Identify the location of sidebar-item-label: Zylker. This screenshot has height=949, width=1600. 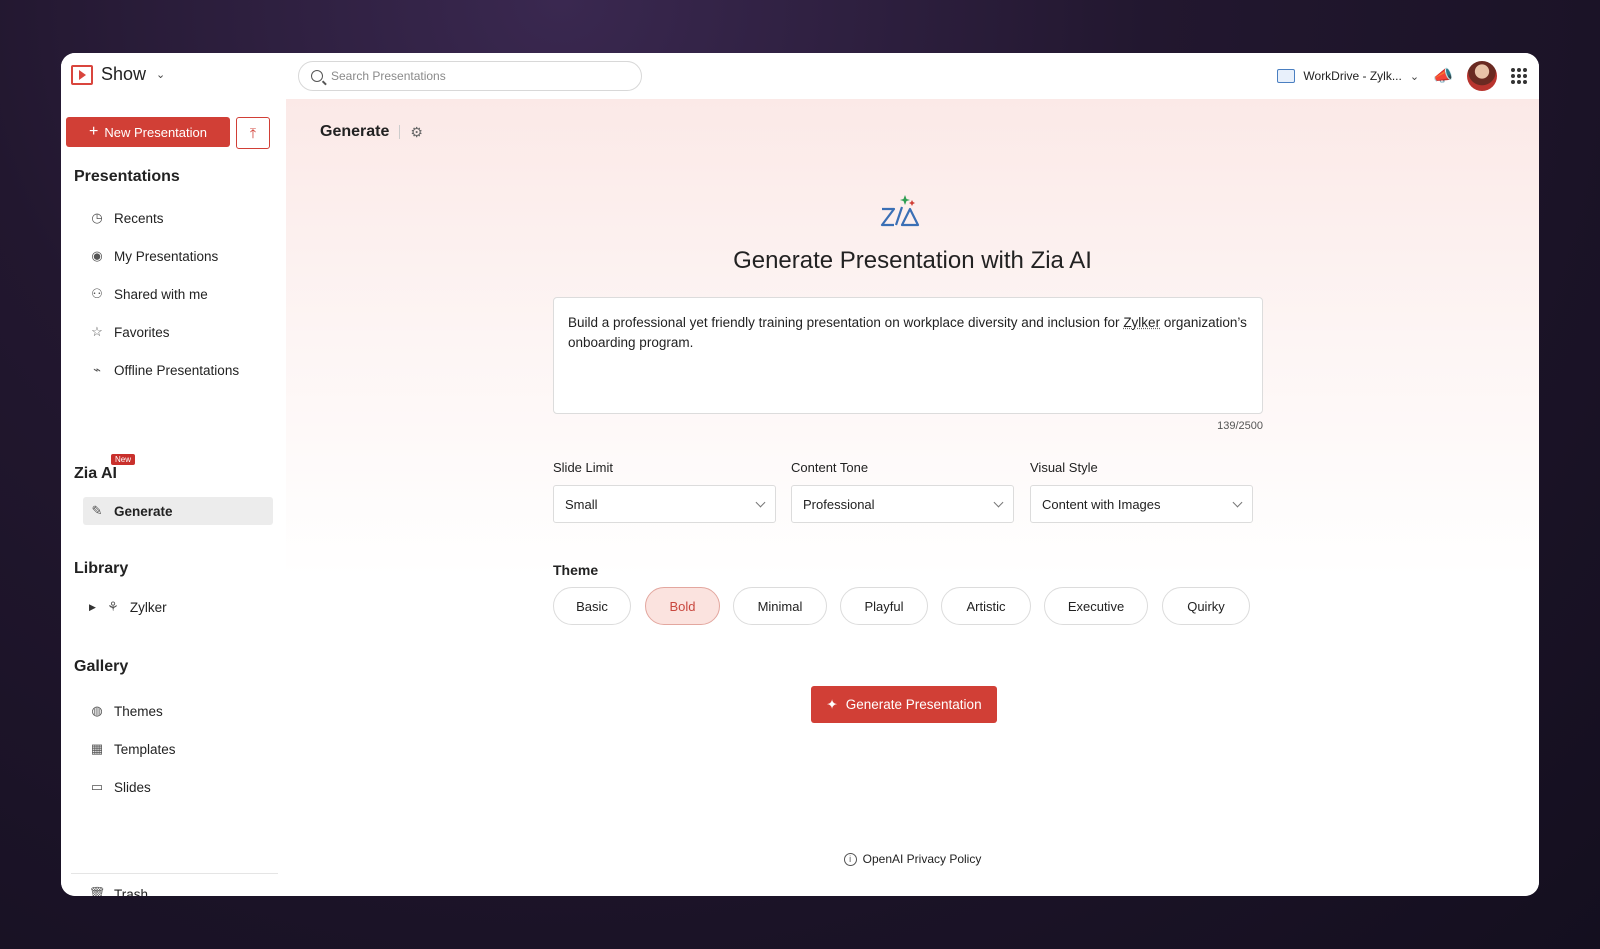
(148, 607).